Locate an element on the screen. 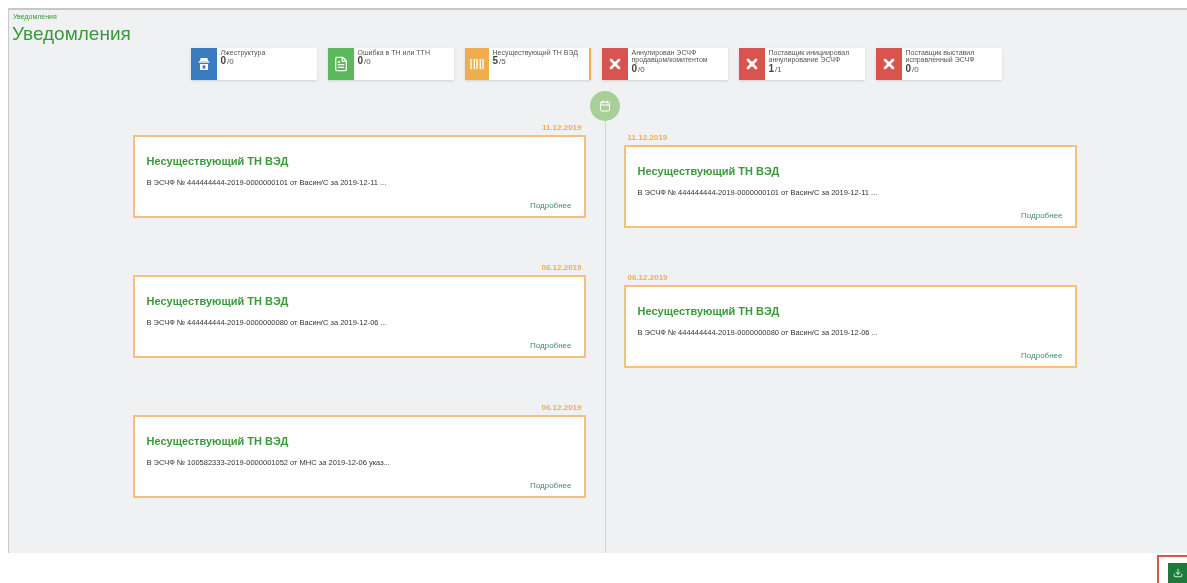 The image size is (1187, 583). stat-total: /5 is located at coordinates (502, 62).